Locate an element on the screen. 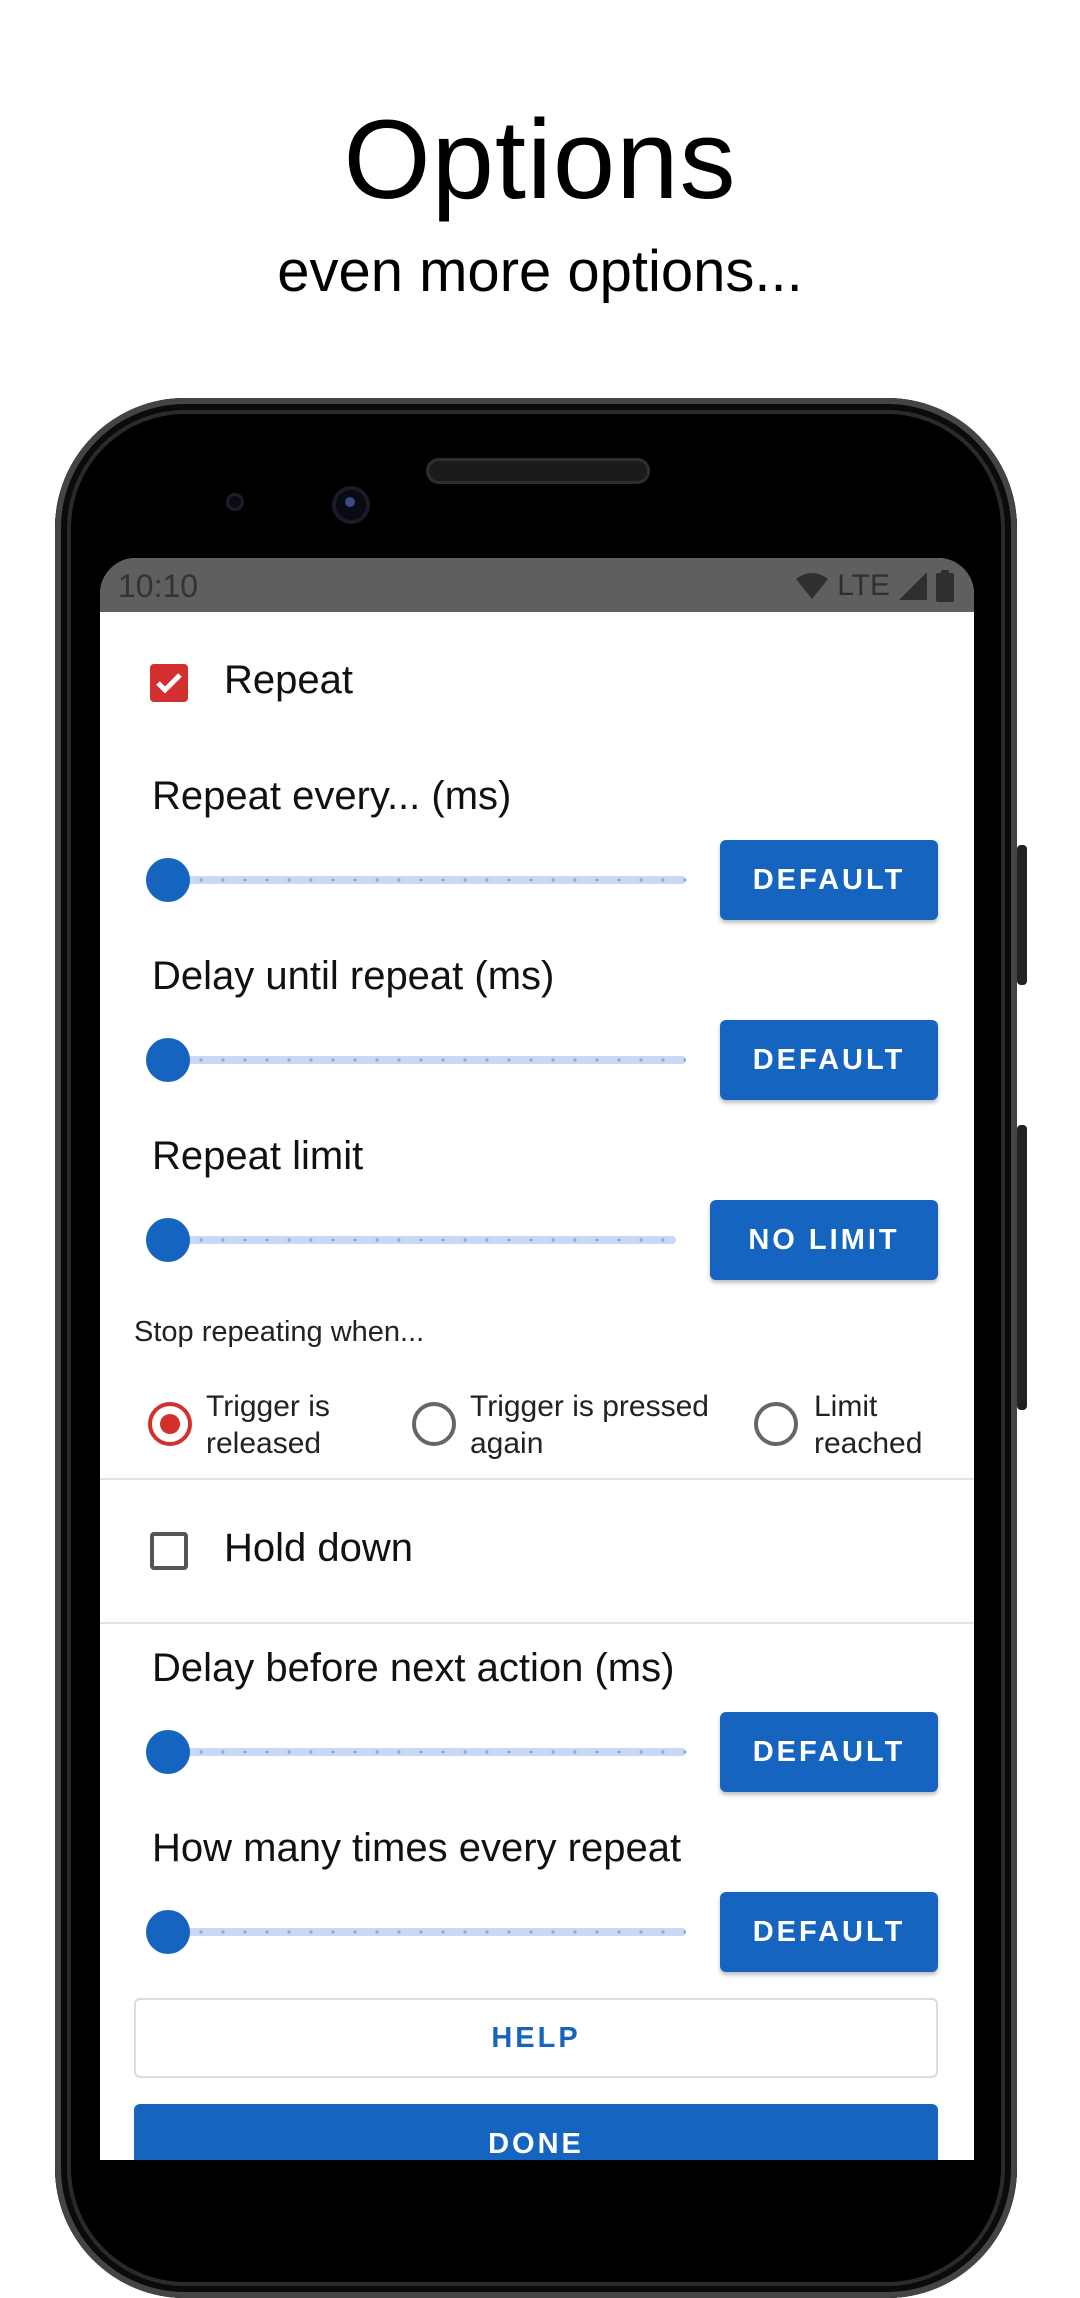 The height and width of the screenshot is (2298, 1080). times-every-repeat-slider-track is located at coordinates (427, 1932).